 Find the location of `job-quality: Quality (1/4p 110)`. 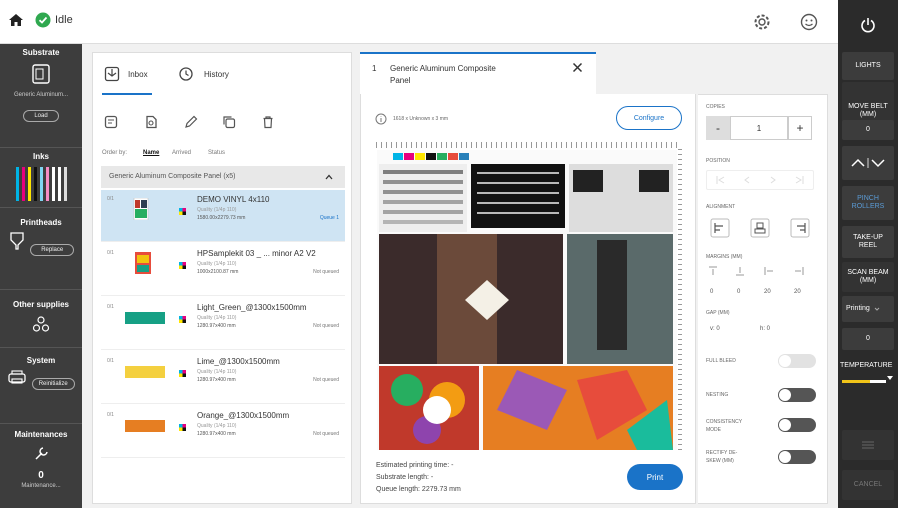

job-quality: Quality (1/4p 110) is located at coordinates (217, 210).